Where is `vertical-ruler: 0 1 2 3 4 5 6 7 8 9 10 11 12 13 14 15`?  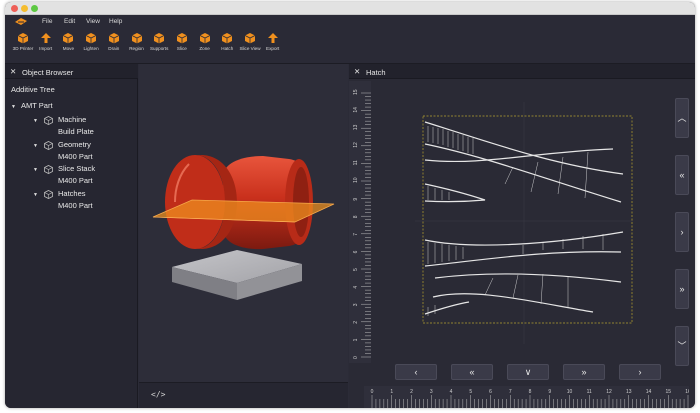 vertical-ruler: 0 1 2 3 4 5 6 7 8 9 10 11 12 13 14 15 is located at coordinates (360, 222).